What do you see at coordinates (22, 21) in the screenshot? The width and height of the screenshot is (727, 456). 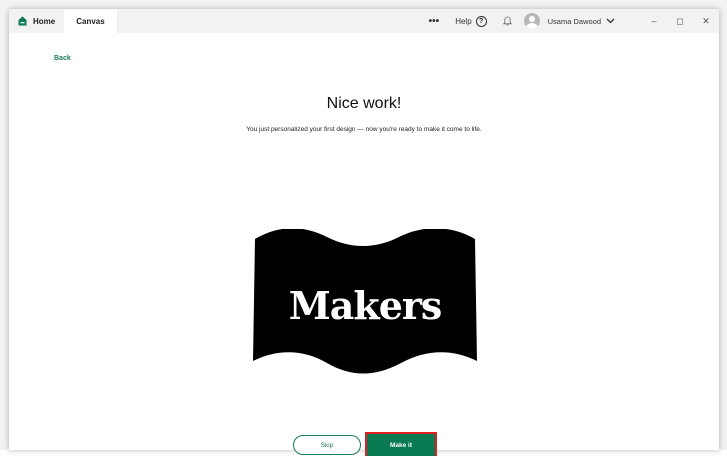 I see `home-icon` at bounding box center [22, 21].